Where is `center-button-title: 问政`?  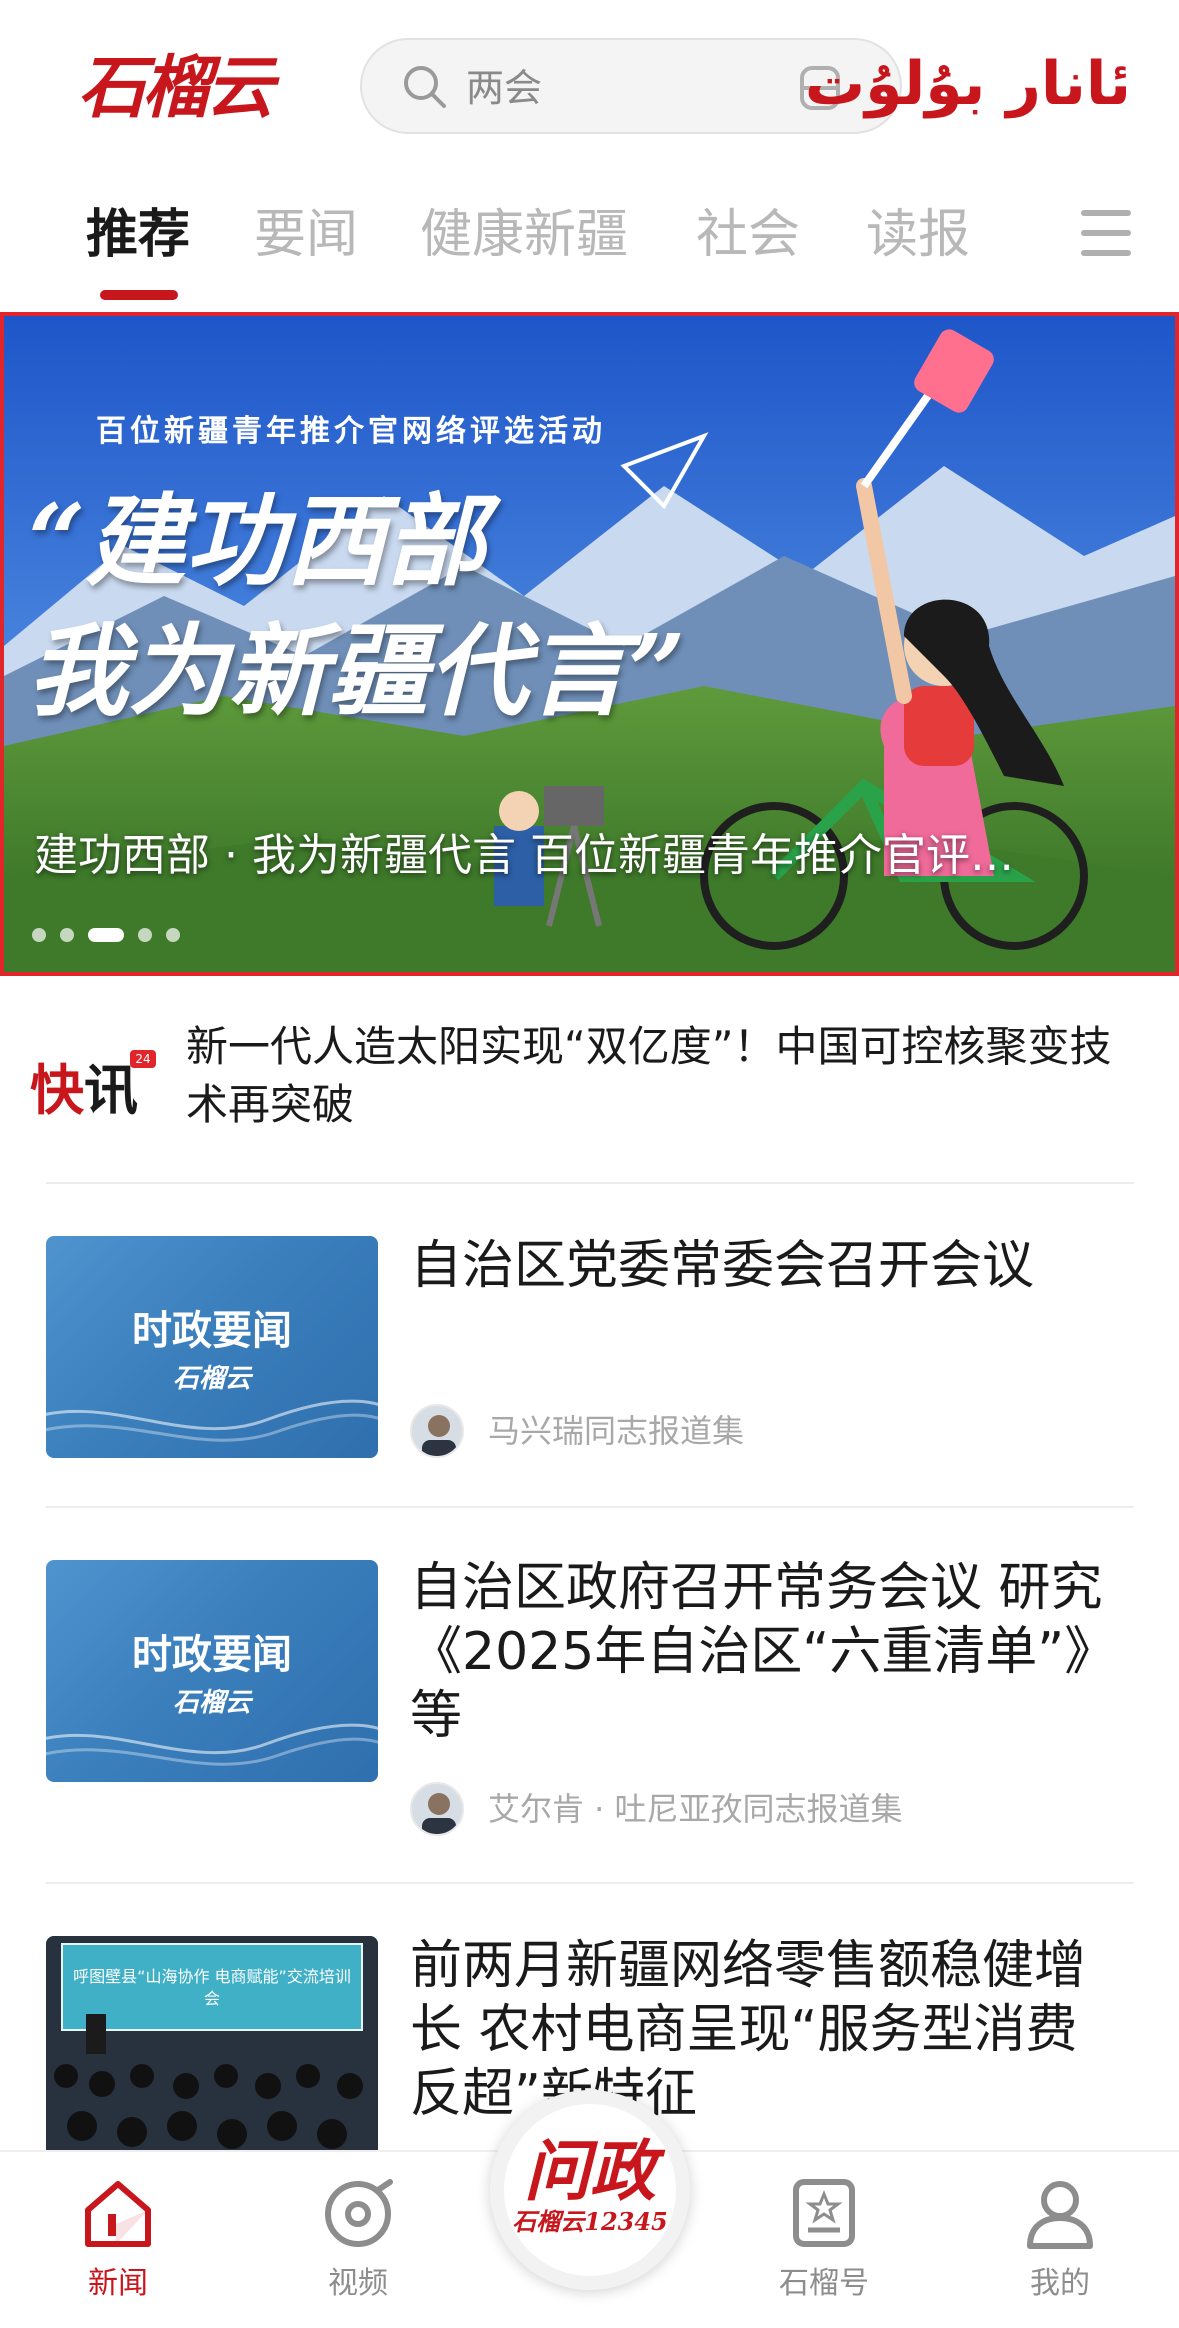
center-button-title: 问政 is located at coordinates (590, 2171).